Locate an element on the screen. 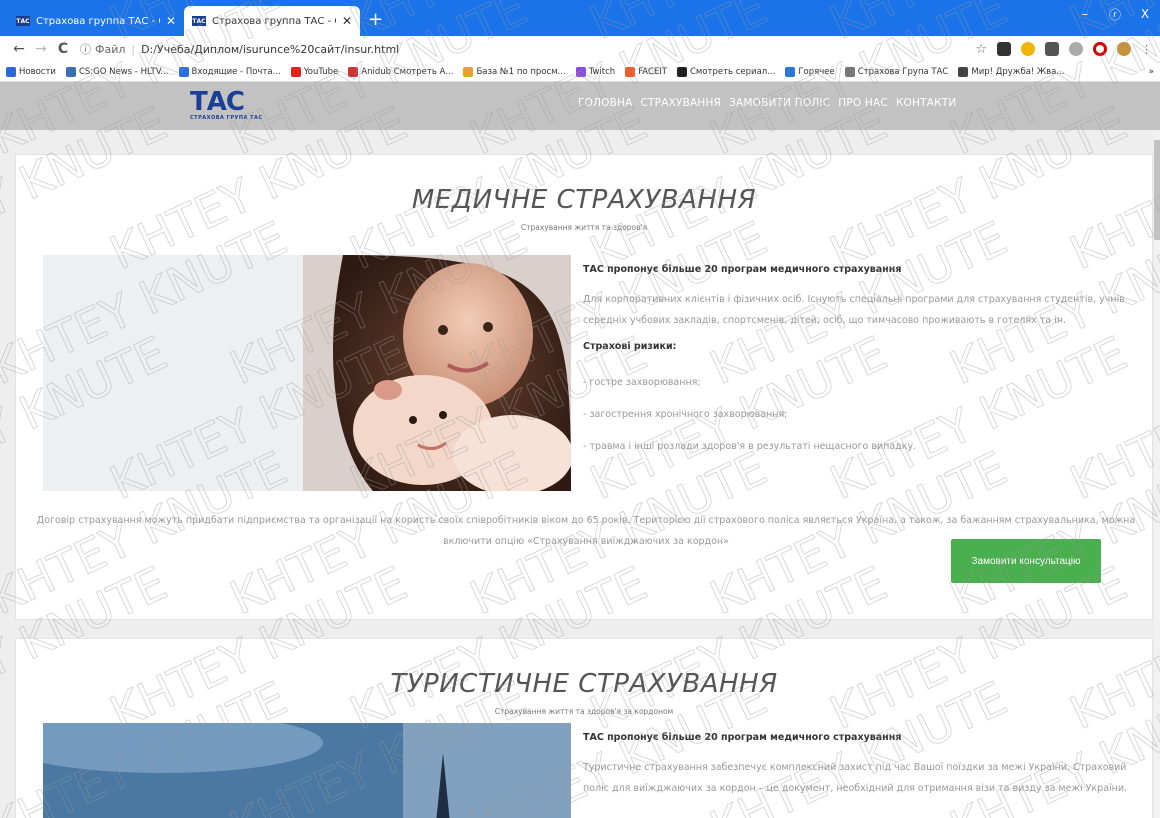  nav-contacts: КОНТАКТИ is located at coordinates (926, 103).